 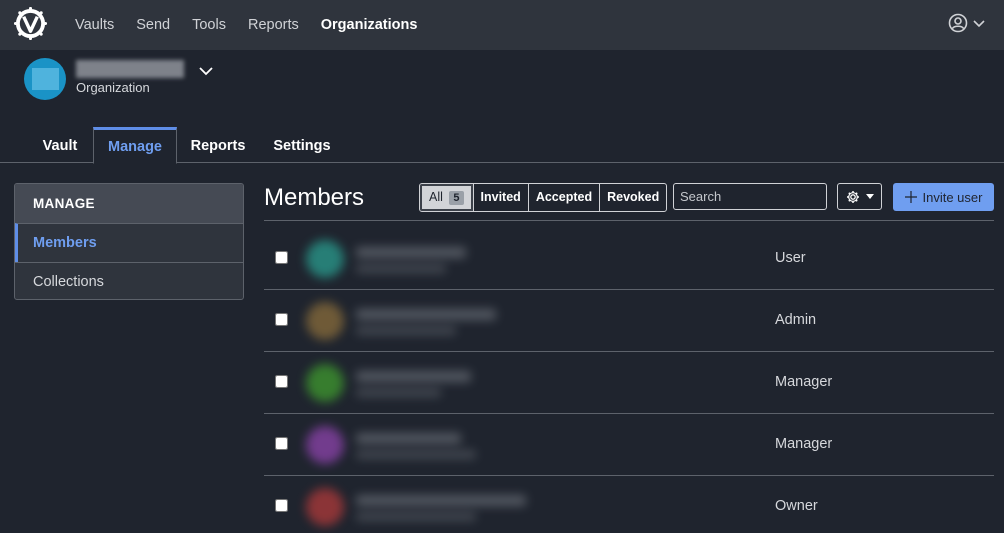 I want to click on side-menu-heading: MANAGE, so click(x=129, y=203).